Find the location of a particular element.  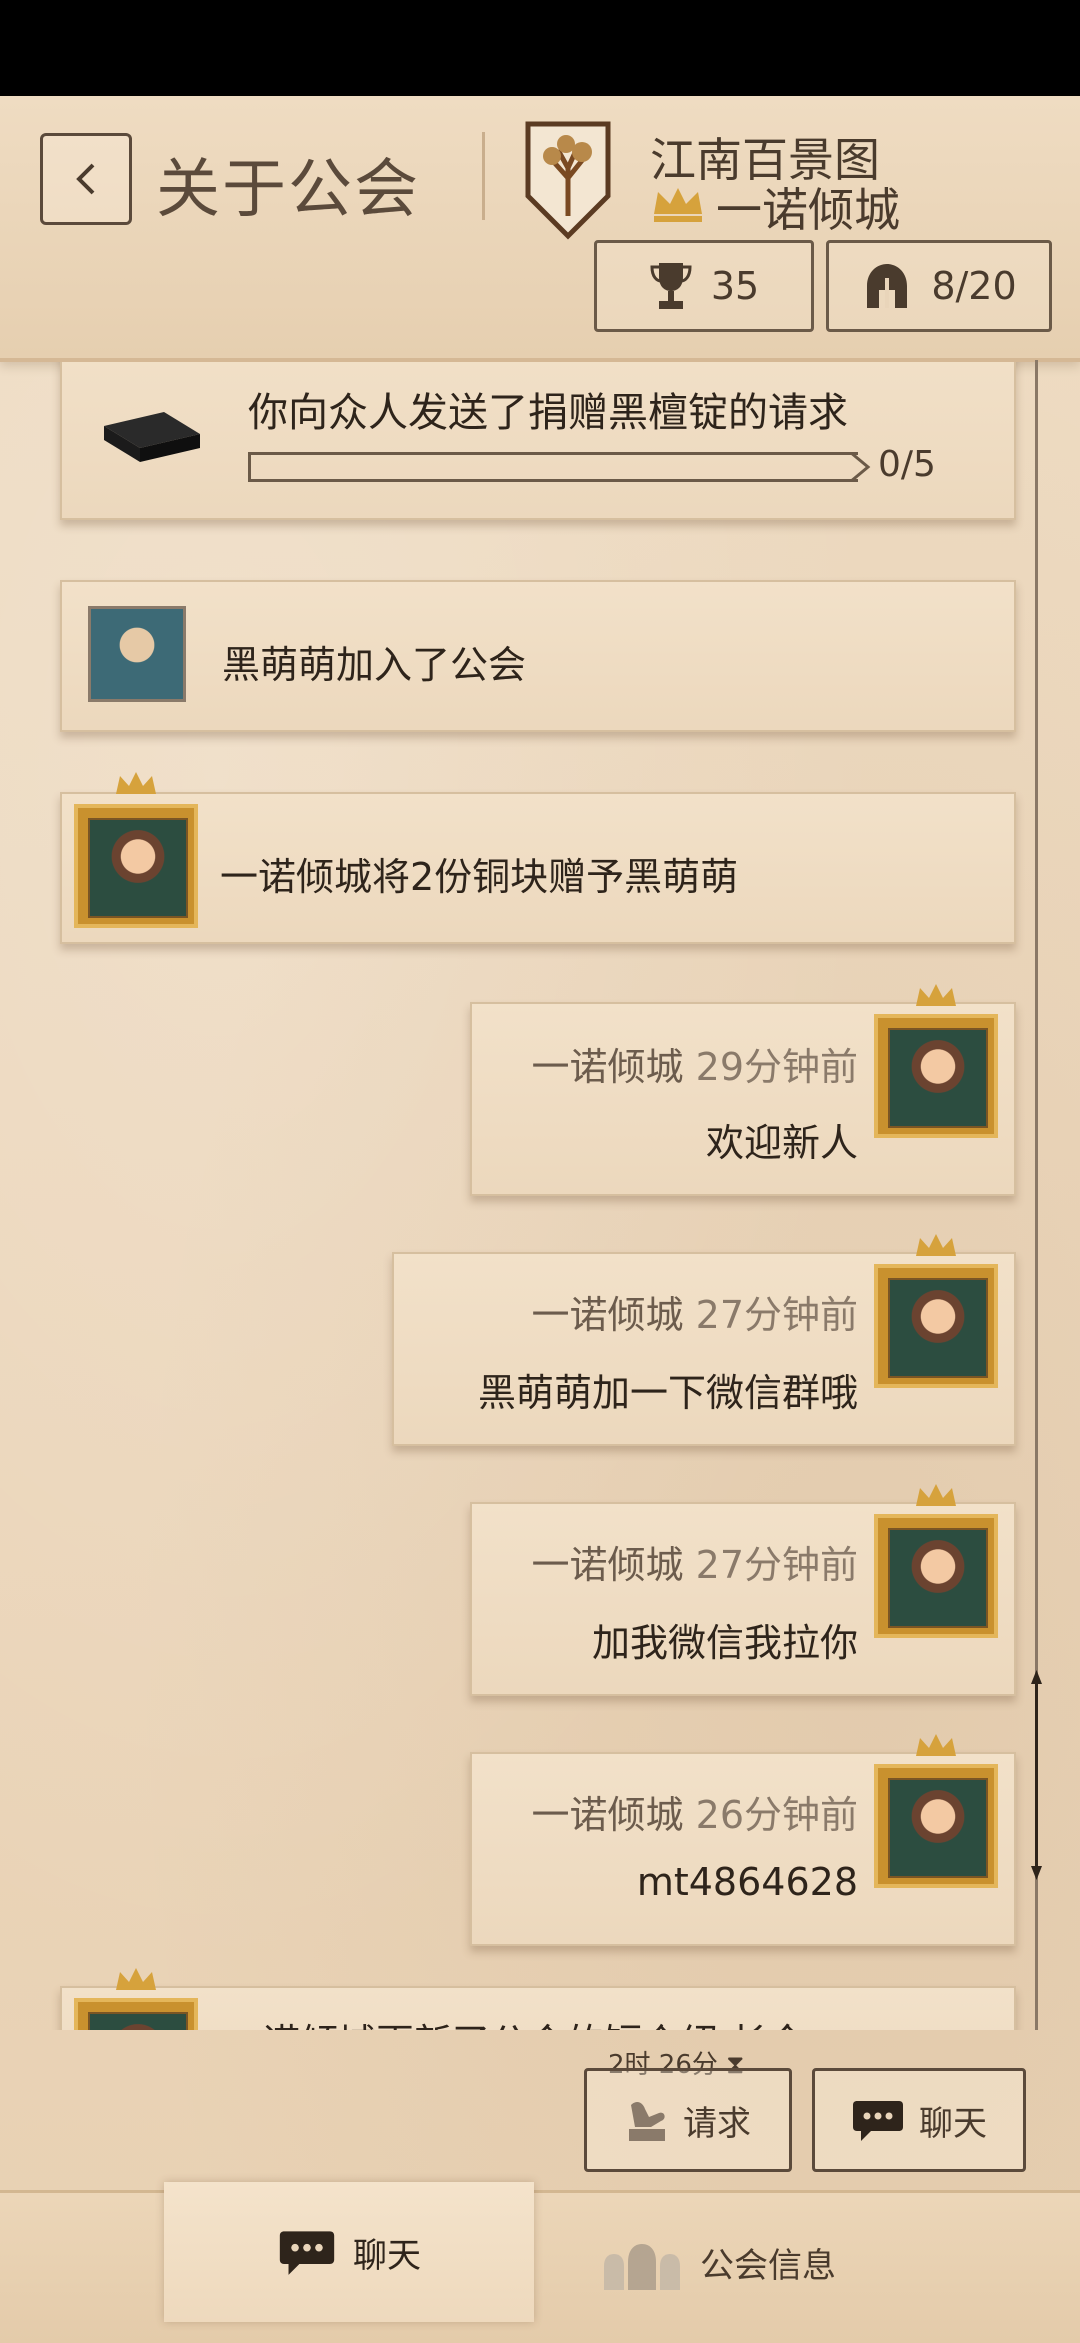

back-button is located at coordinates (86, 179).